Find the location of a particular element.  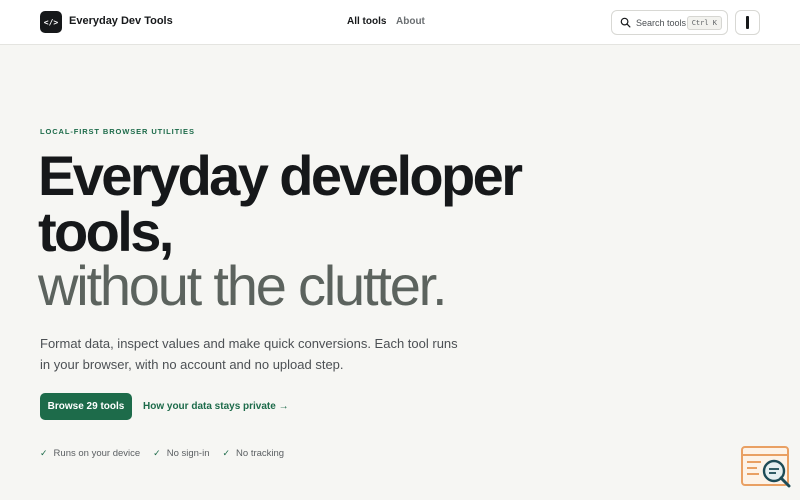

hero-eyebrow: LOCAL-FIRST BROWSER UTILITIES is located at coordinates (117, 131).